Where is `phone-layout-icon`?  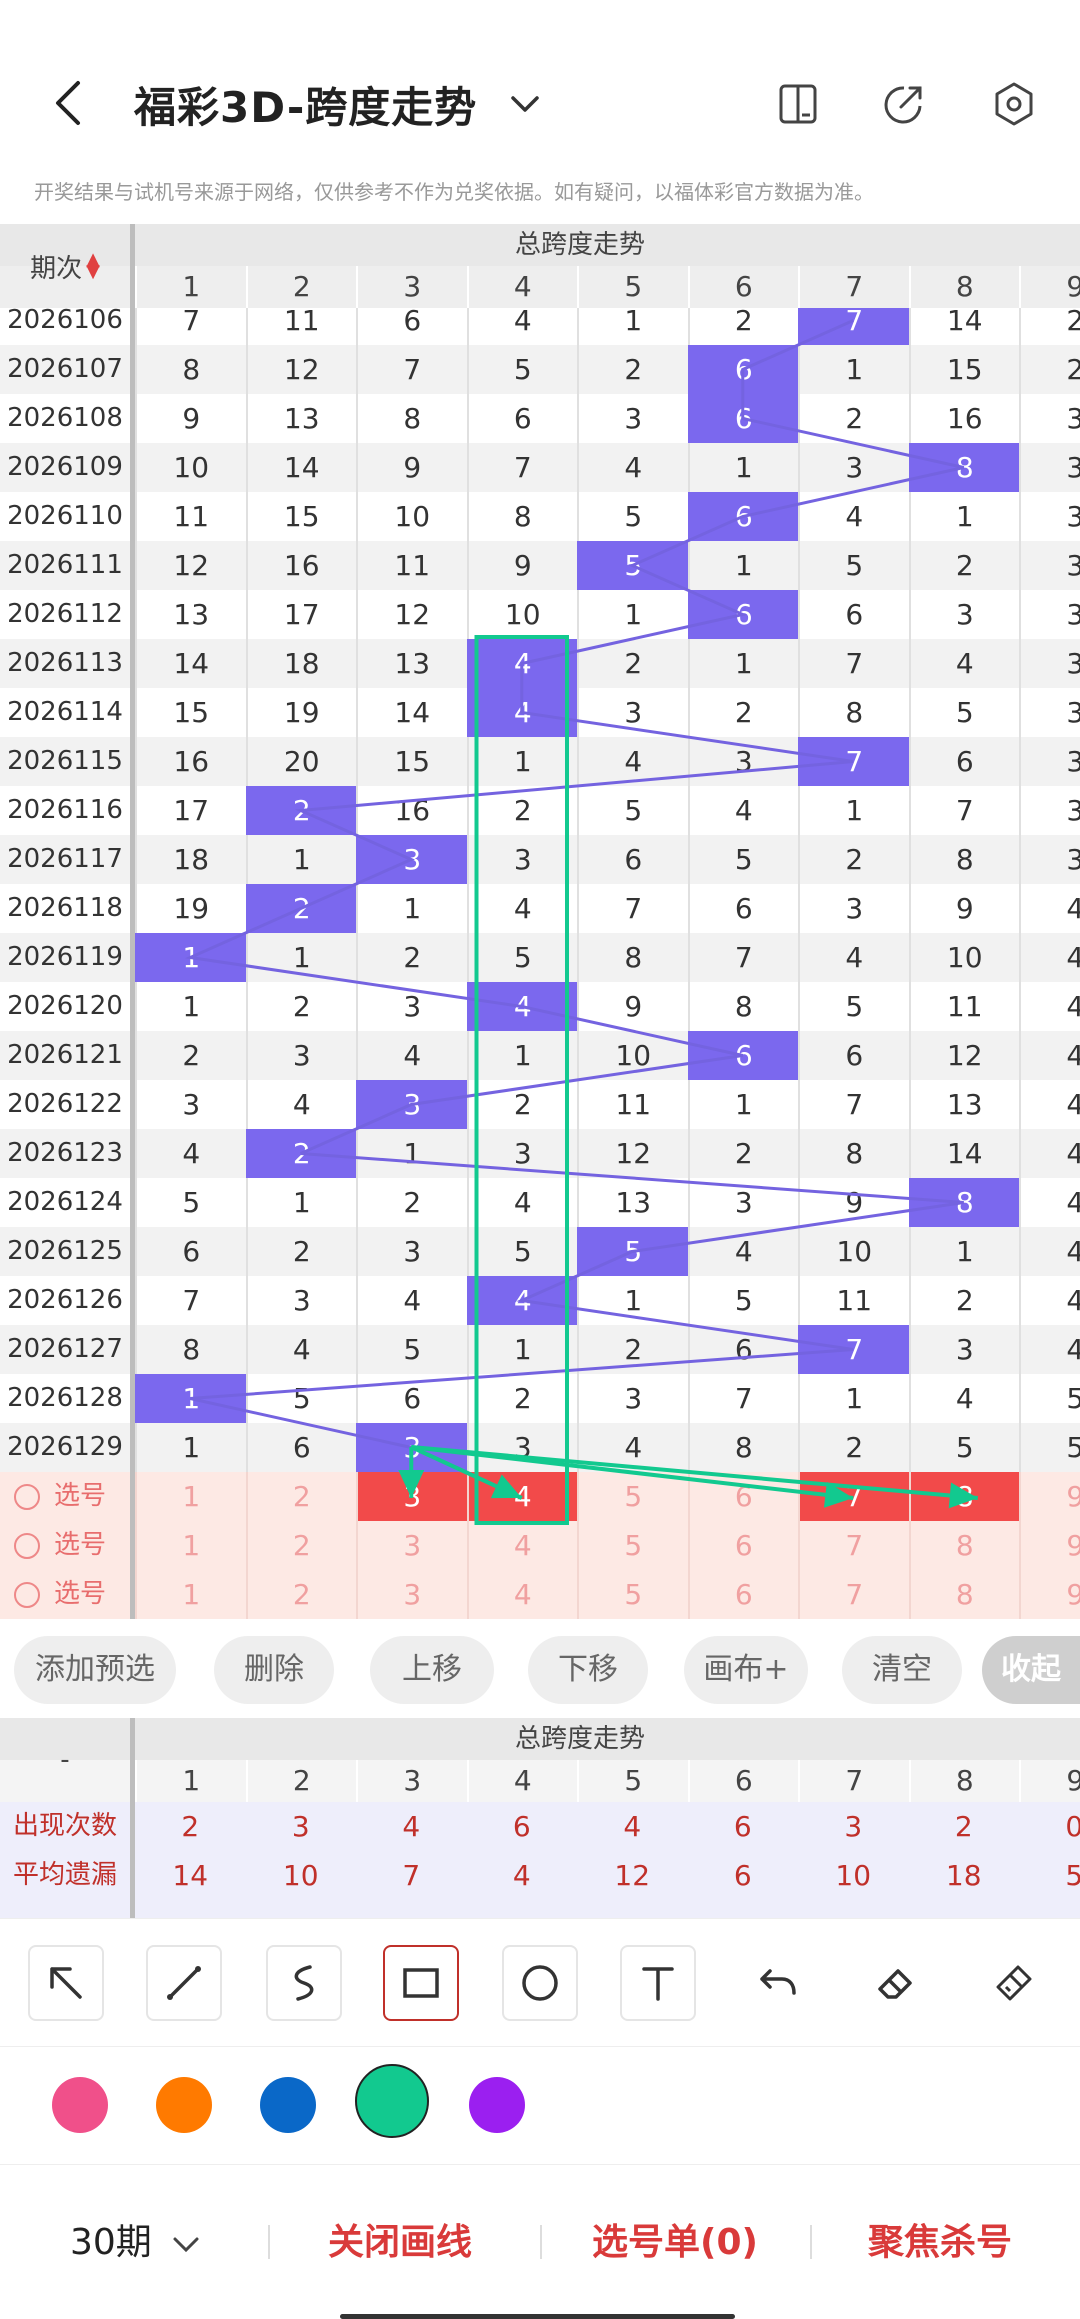
phone-layout-icon is located at coordinates (798, 104).